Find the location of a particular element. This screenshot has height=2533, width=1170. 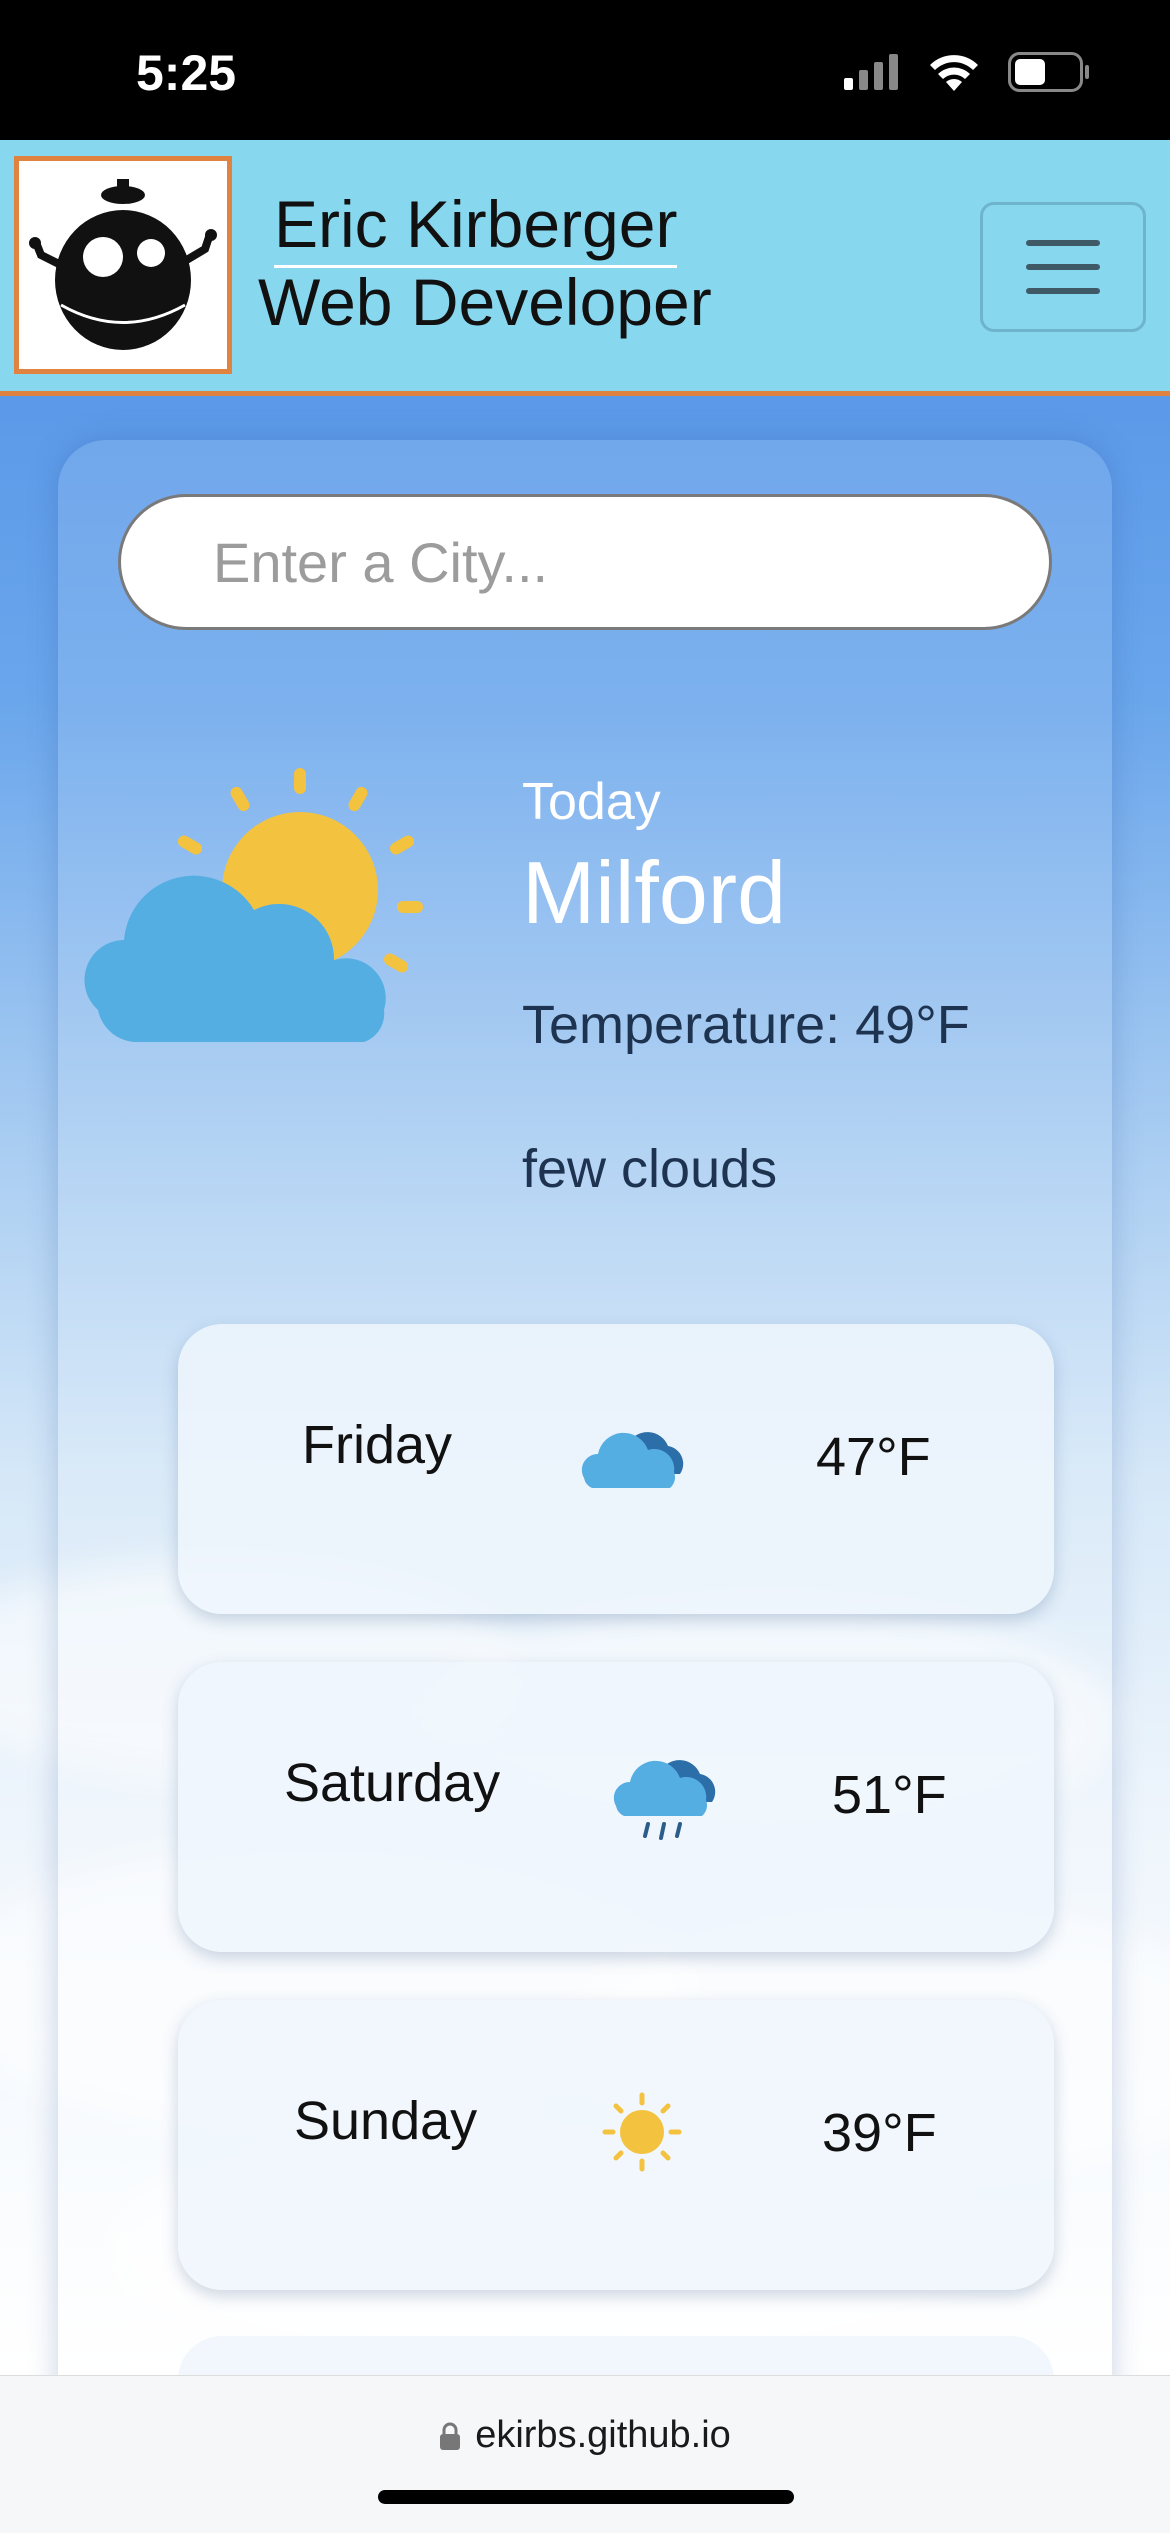

forecast-day: Saturday is located at coordinates (392, 1783).